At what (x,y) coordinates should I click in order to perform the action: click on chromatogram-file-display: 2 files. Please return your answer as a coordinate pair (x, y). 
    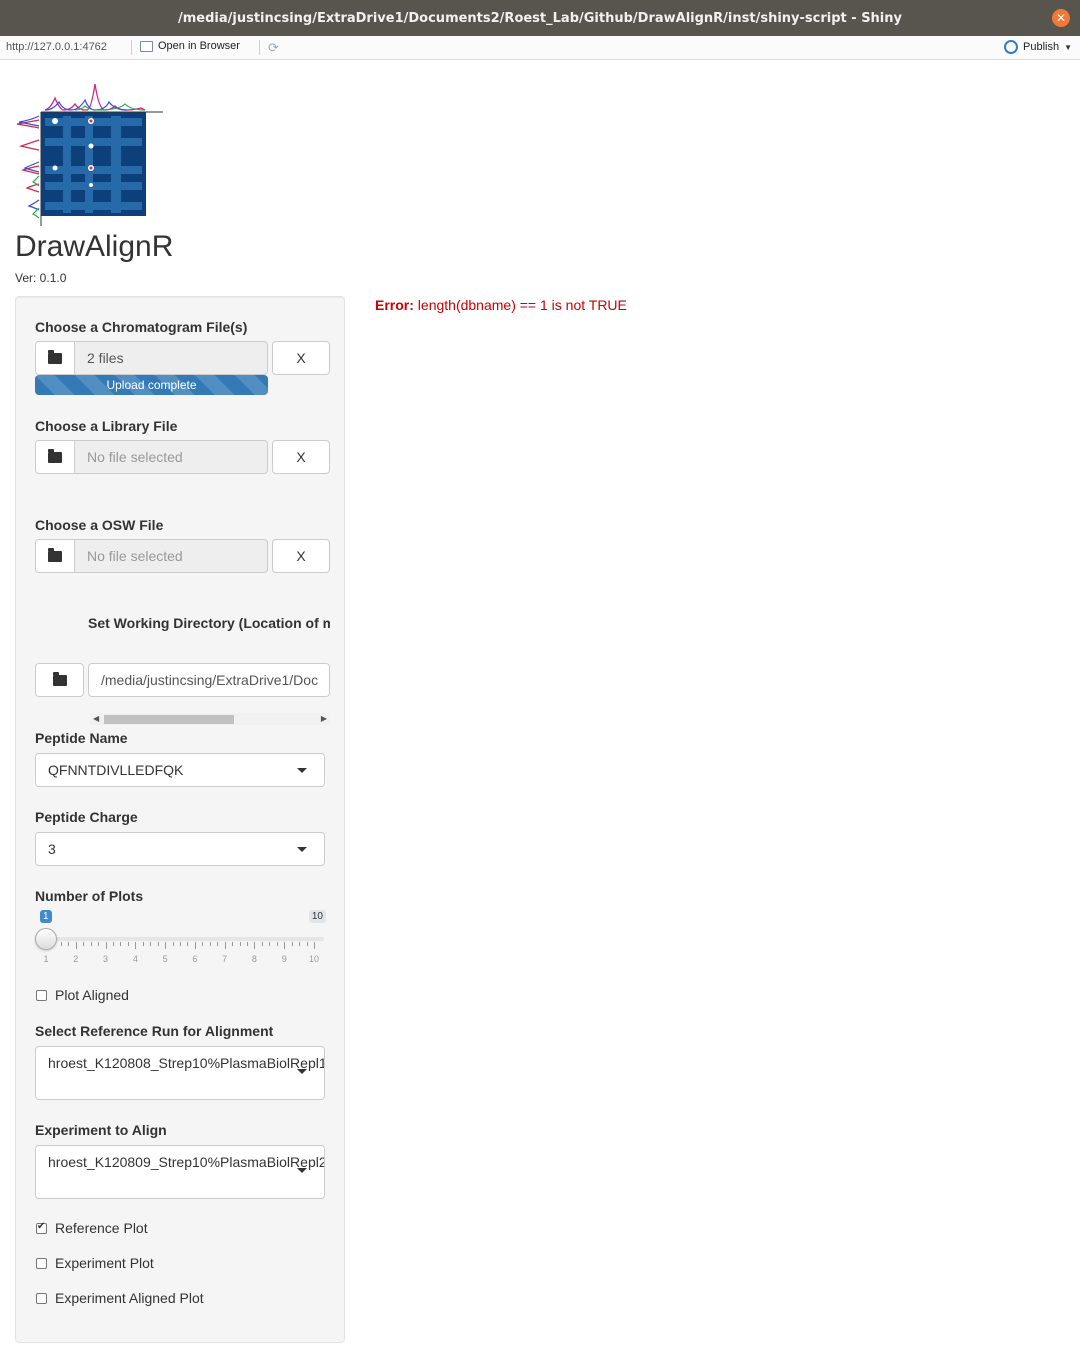
    Looking at the image, I should click on (171, 358).